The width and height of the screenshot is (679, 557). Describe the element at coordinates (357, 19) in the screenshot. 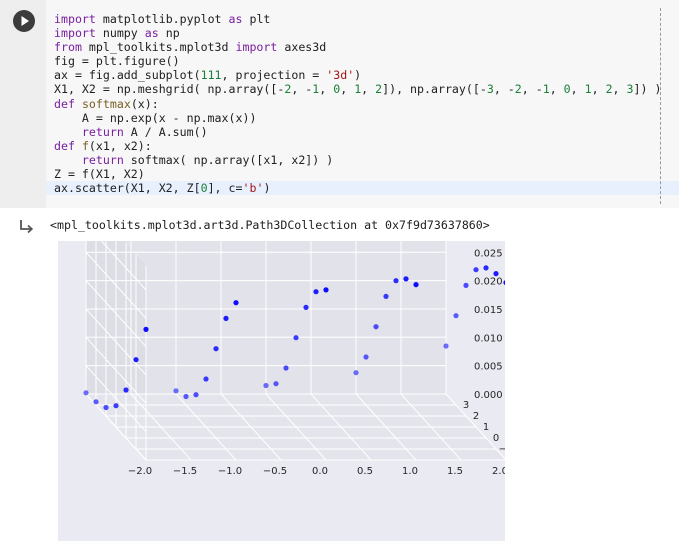

I see `code-line: import matplotlib.pyplot as plt` at that location.